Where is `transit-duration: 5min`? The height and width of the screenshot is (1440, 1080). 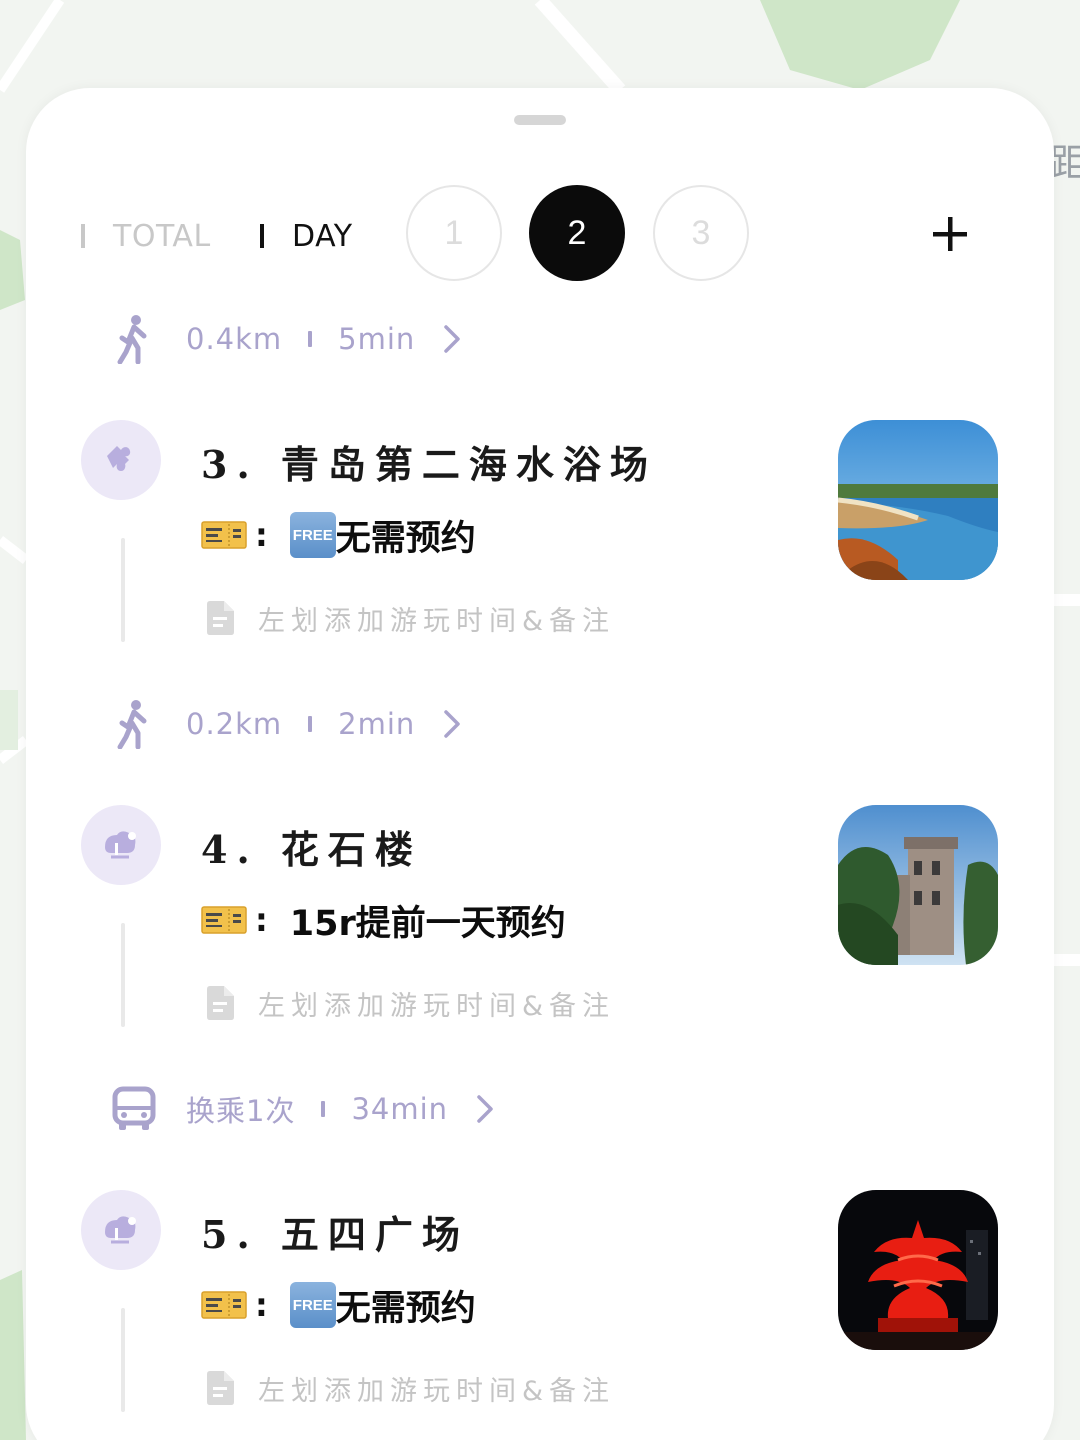 transit-duration: 5min is located at coordinates (377, 339).